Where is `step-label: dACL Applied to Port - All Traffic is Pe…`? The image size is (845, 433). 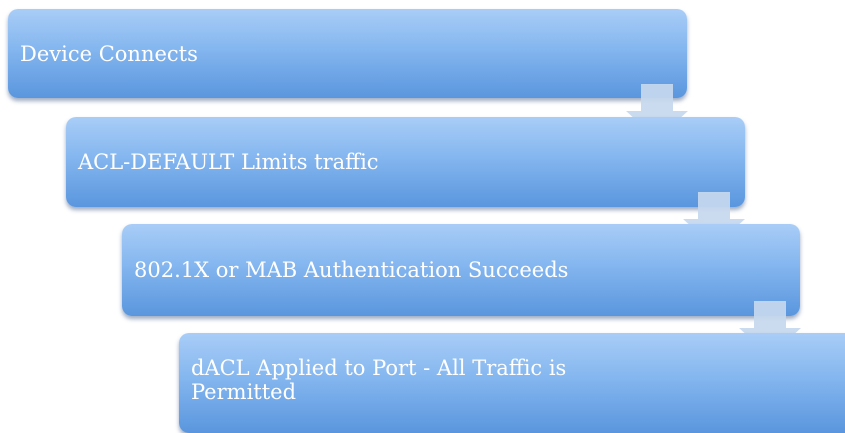 step-label: dACL Applied to Port - All Traffic is Pe… is located at coordinates (379, 380).